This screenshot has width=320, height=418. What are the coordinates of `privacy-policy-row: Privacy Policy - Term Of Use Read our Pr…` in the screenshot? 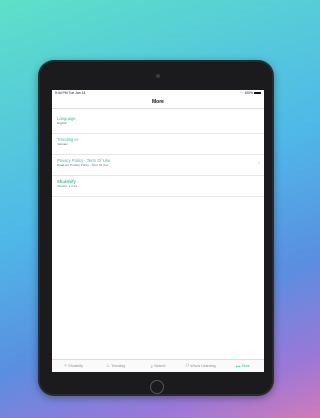 It's located at (158, 165).